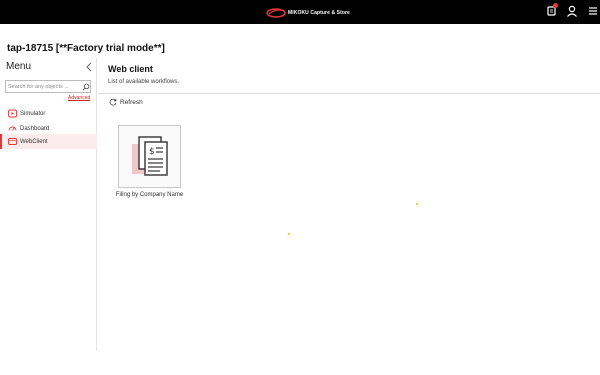  Describe the element at coordinates (349, 93) in the screenshot. I see `divider` at that location.